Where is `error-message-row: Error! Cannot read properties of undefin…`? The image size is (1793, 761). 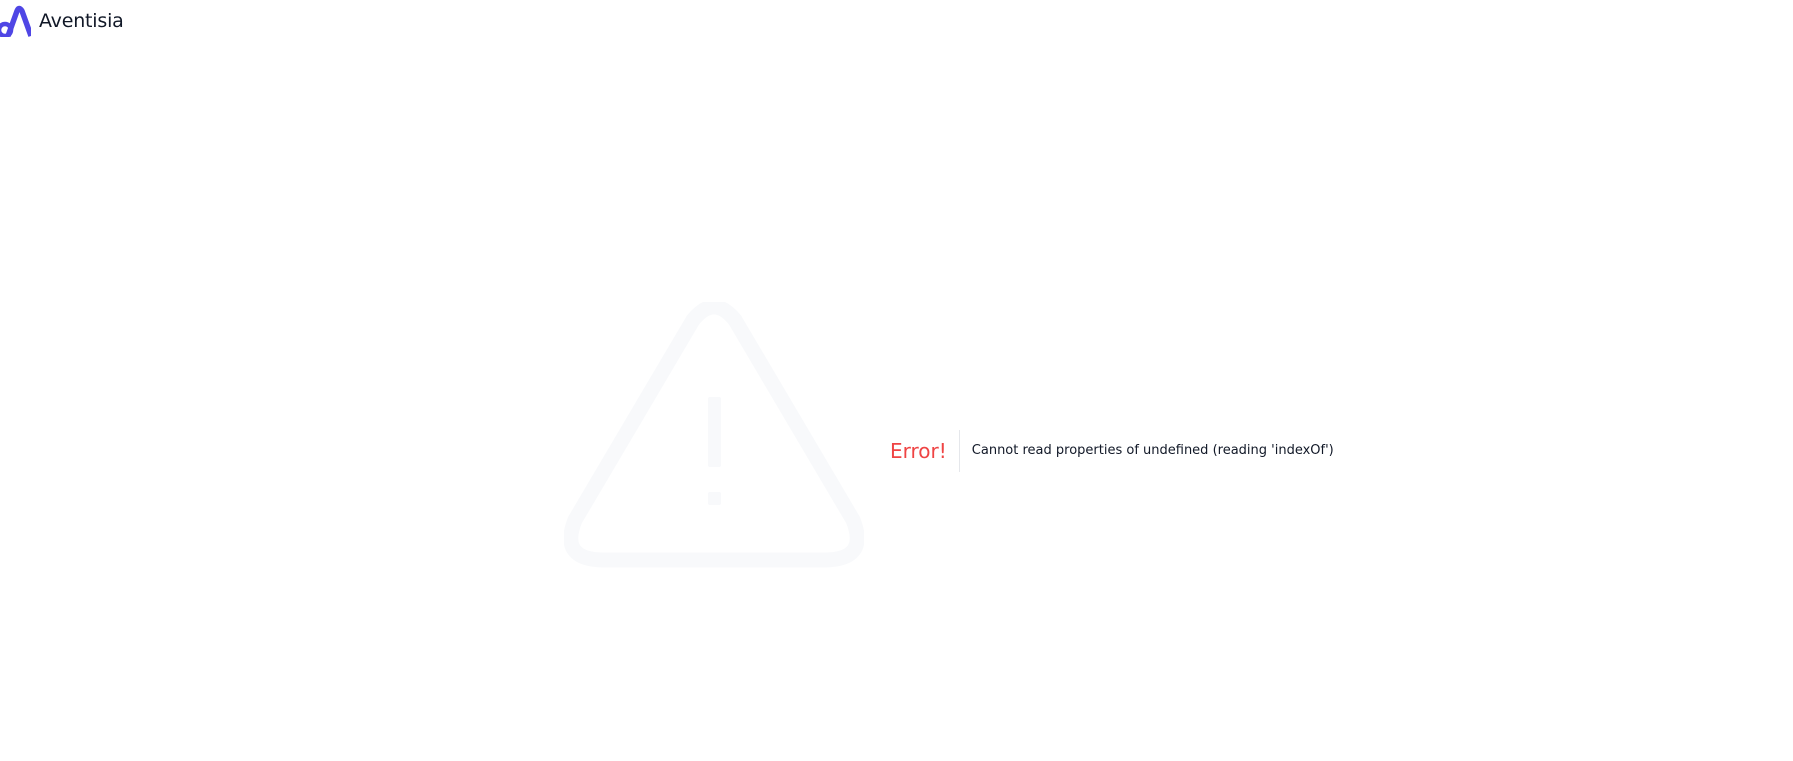
error-message-row: Error! Cannot read properties of undefin… is located at coordinates (1112, 451).